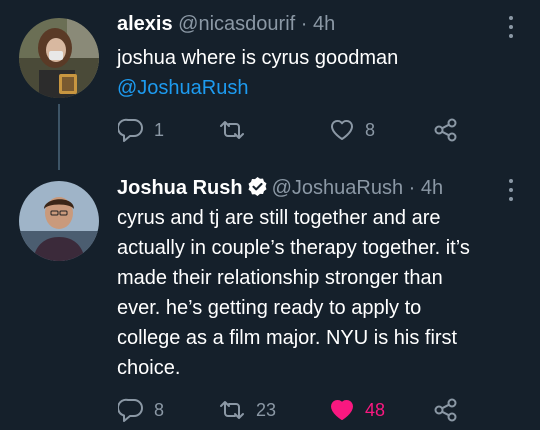 Image resolution: width=540 pixels, height=430 pixels. Describe the element at coordinates (149, 368) in the screenshot. I see `tweet-text-line: choice.` at that location.